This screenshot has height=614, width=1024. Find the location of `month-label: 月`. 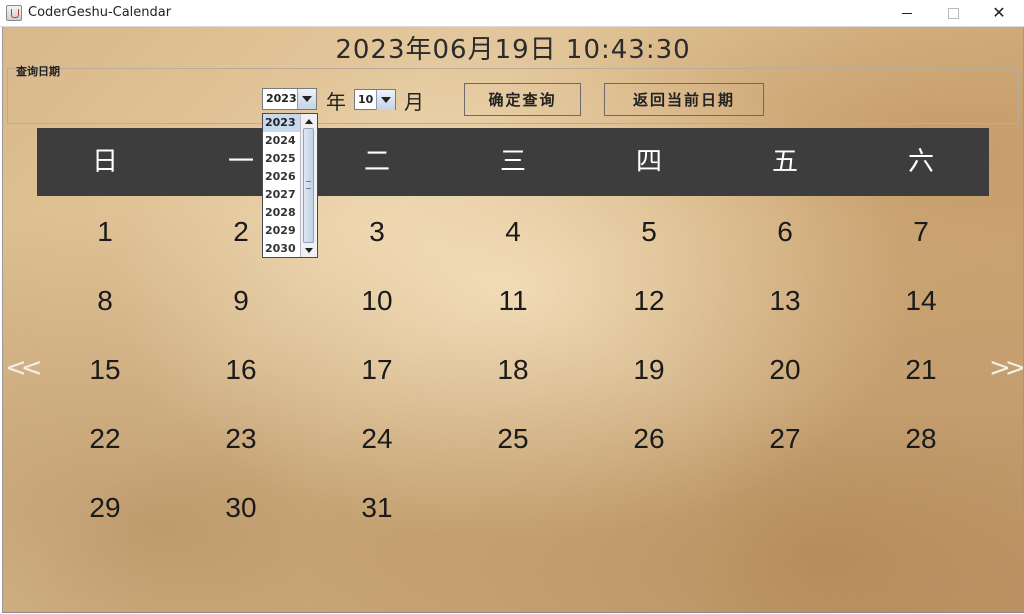

month-label: 月 is located at coordinates (414, 102).